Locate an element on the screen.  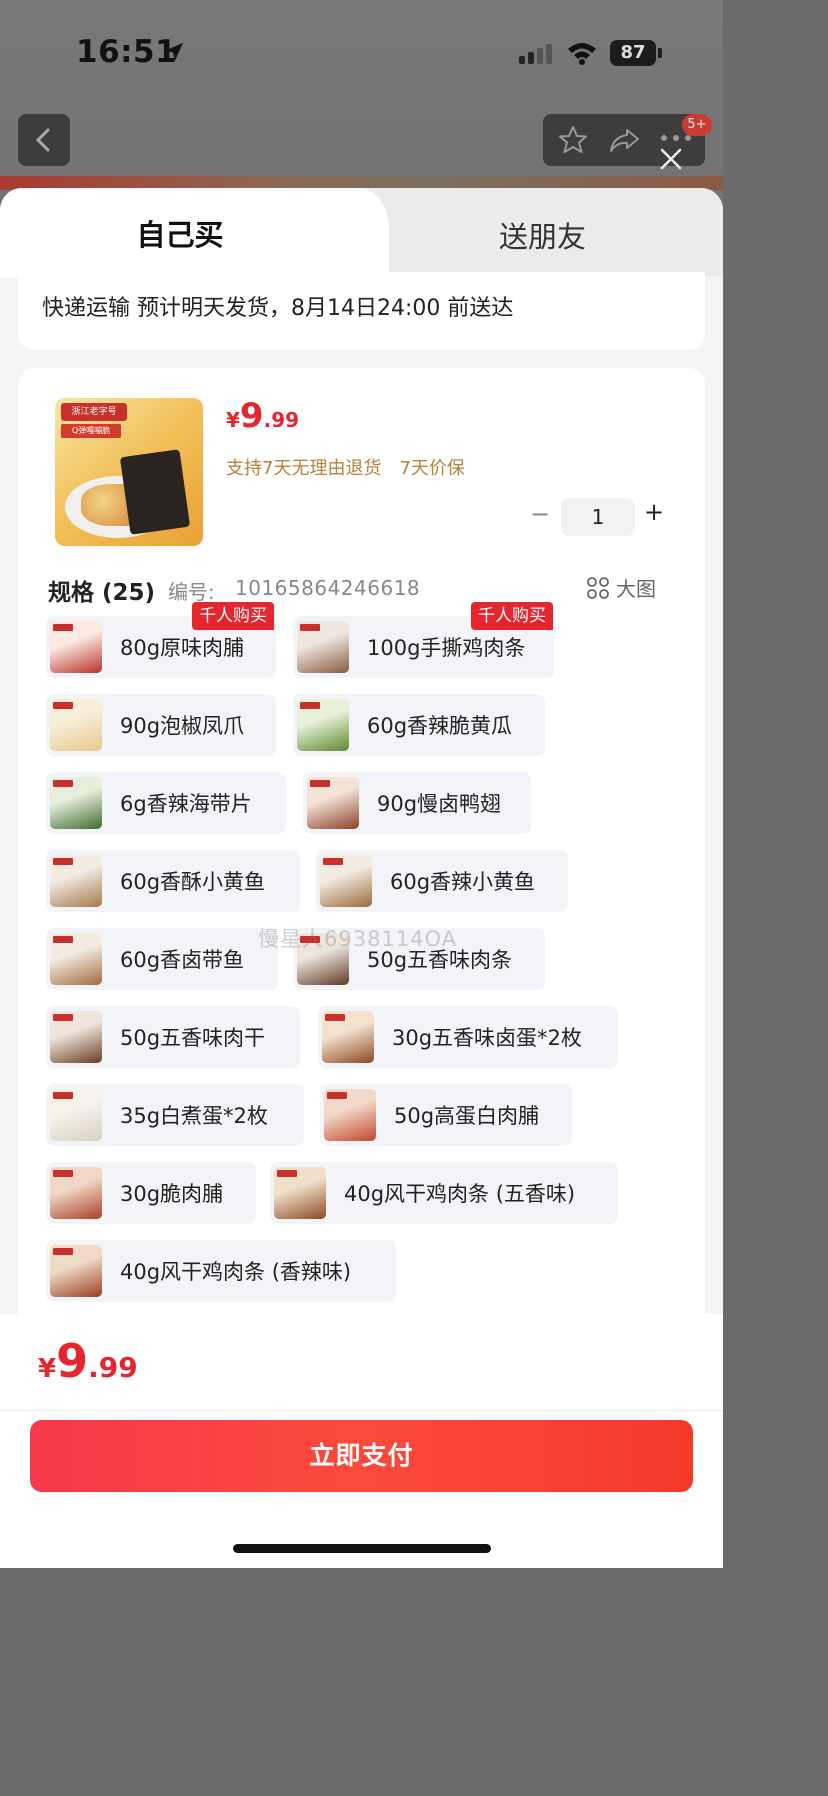
watermark: 慢星人6938114OA is located at coordinates (358, 939).